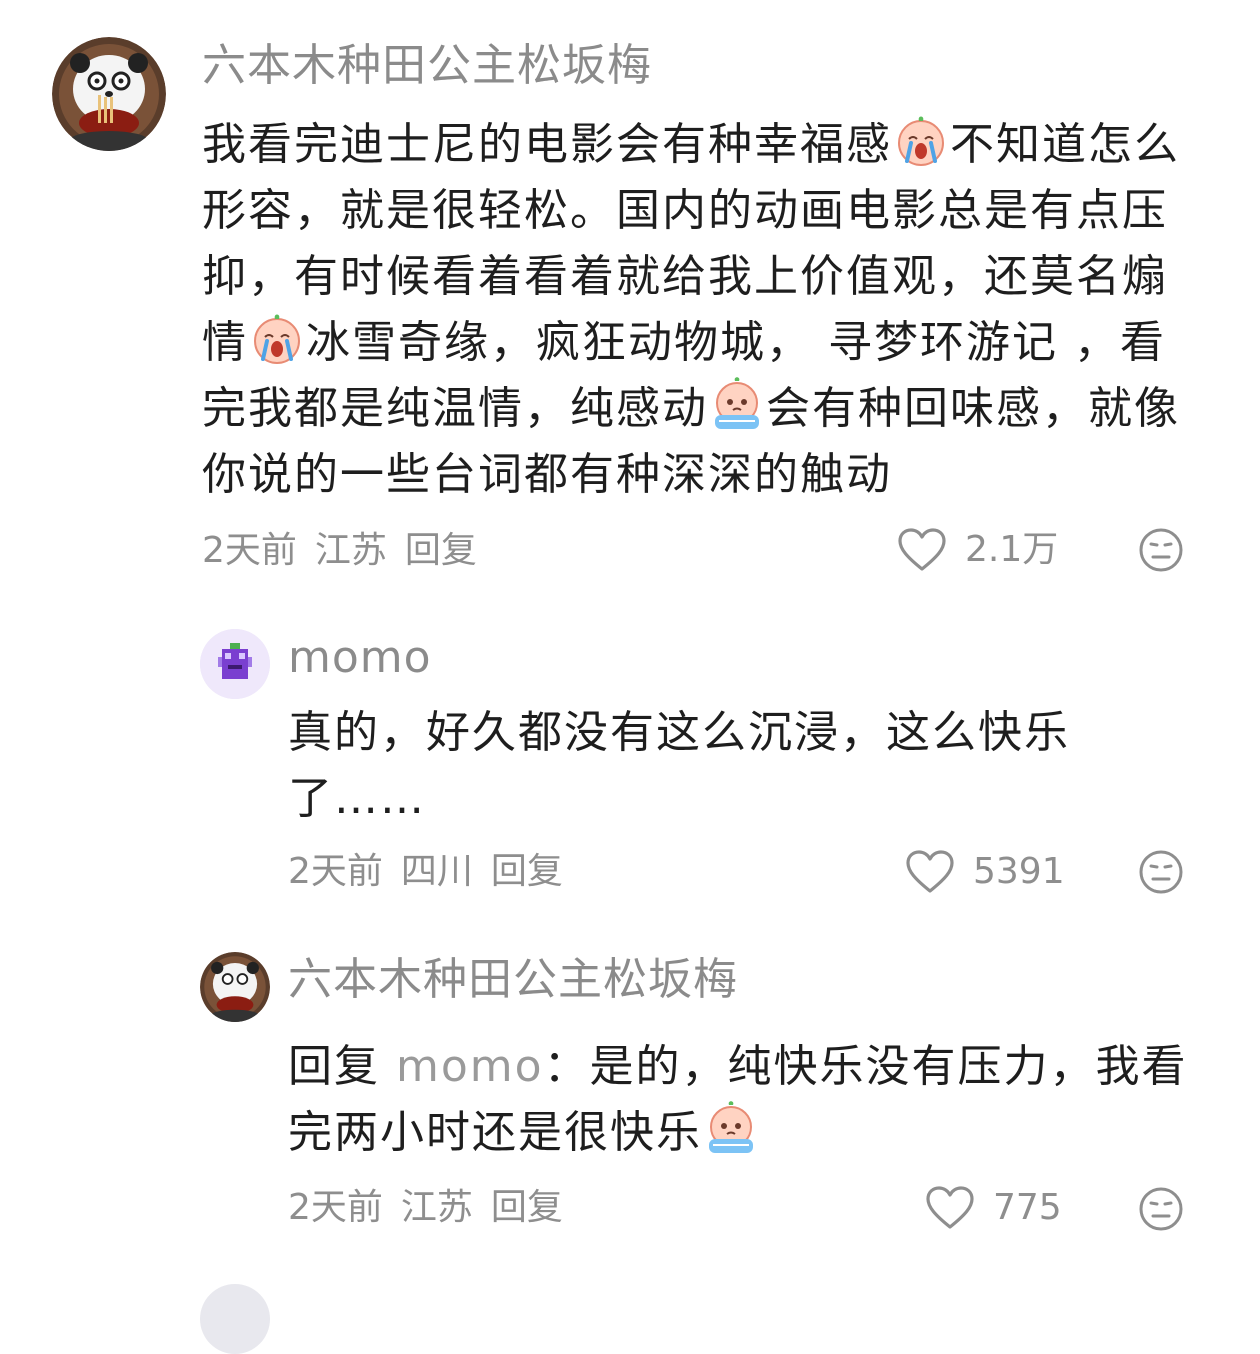  I want to click on comment-meta: 2天前 四川 回复, so click(434, 872).